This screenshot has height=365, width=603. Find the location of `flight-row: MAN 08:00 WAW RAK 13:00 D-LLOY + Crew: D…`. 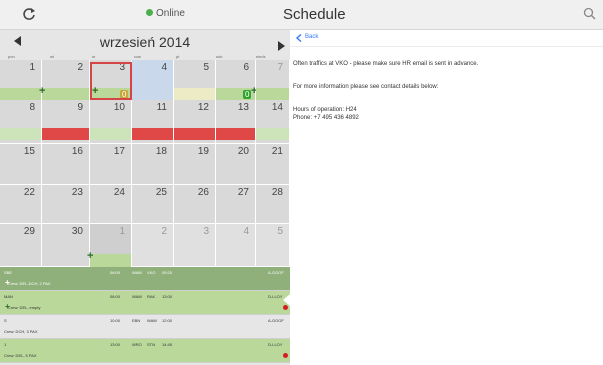

flight-row: MAN 08:00 WAW RAK 13:00 D-LLOY + Crew: D… is located at coordinates (145, 303).